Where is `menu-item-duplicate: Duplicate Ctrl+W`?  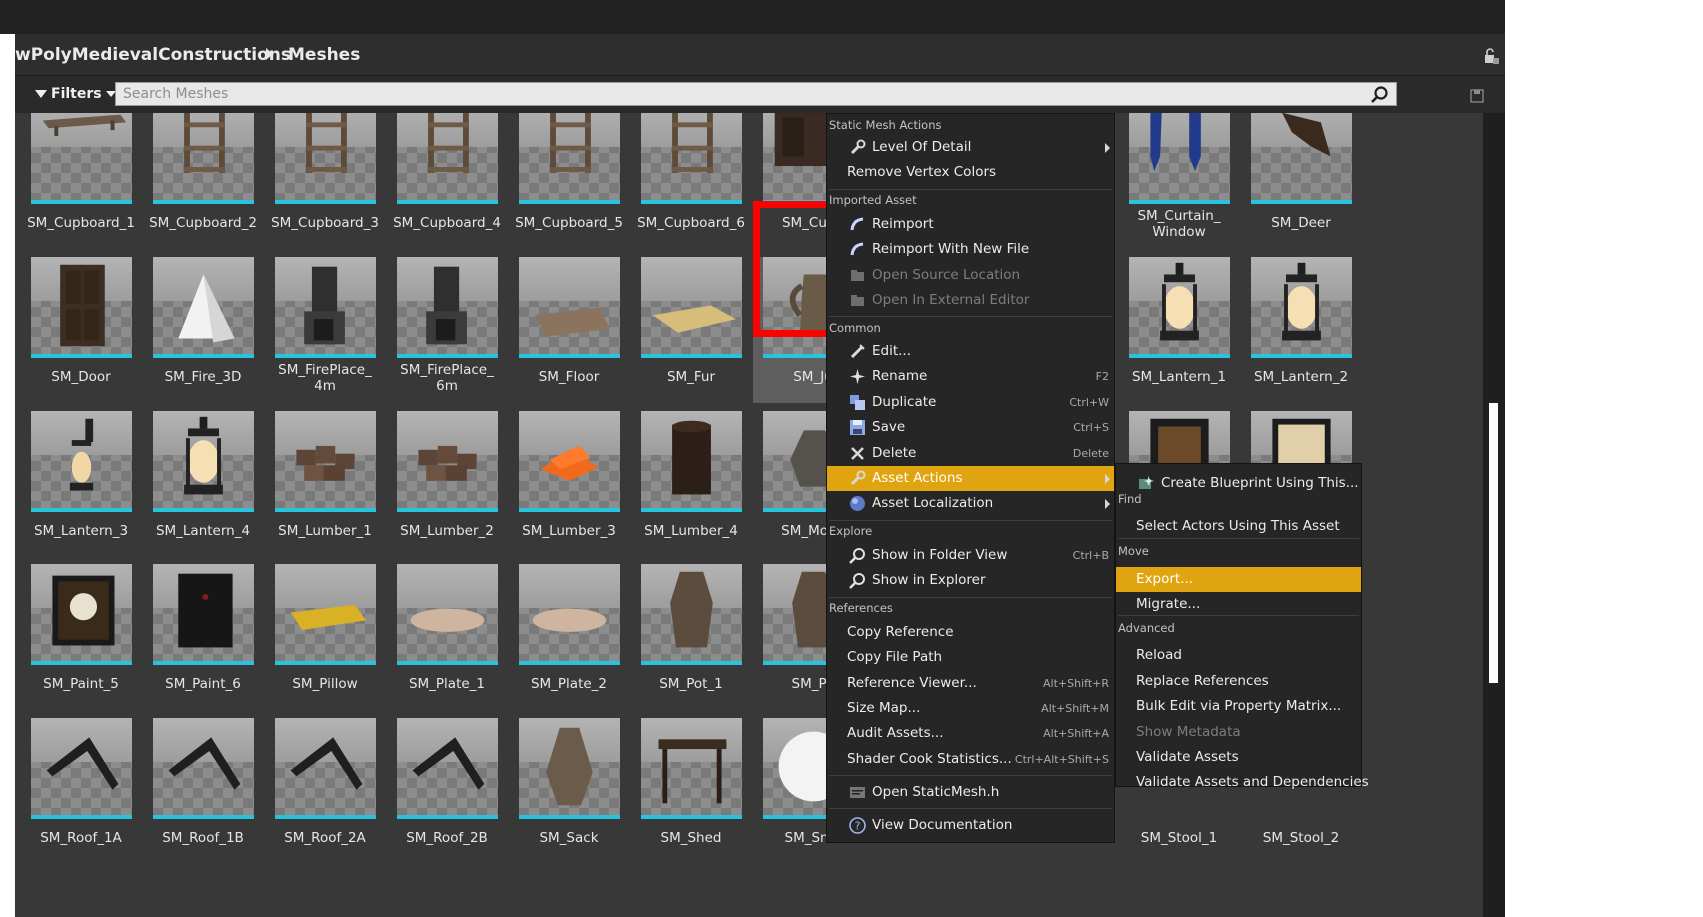
menu-item-duplicate: Duplicate Ctrl+W is located at coordinates (970, 402).